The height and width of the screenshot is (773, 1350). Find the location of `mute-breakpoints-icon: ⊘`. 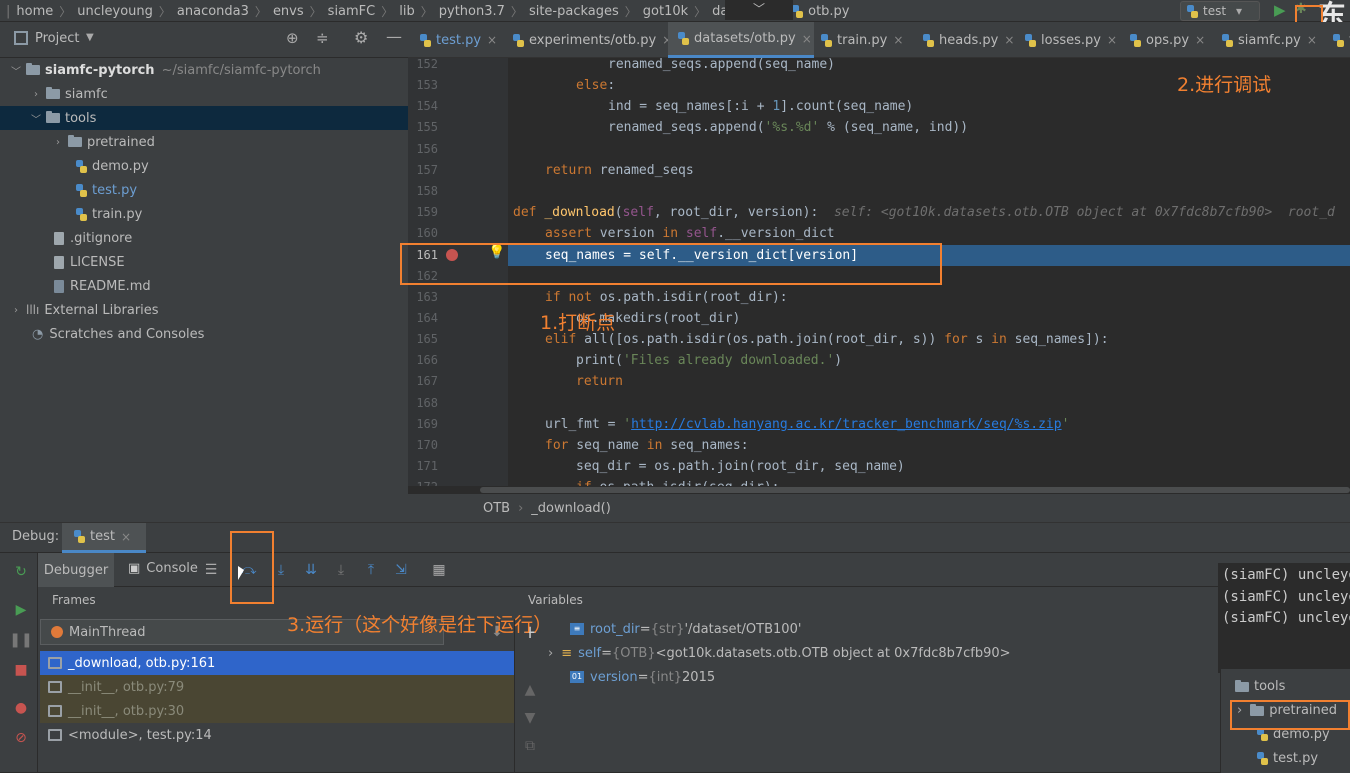

mute-breakpoints-icon: ⊘ is located at coordinates (21, 738).